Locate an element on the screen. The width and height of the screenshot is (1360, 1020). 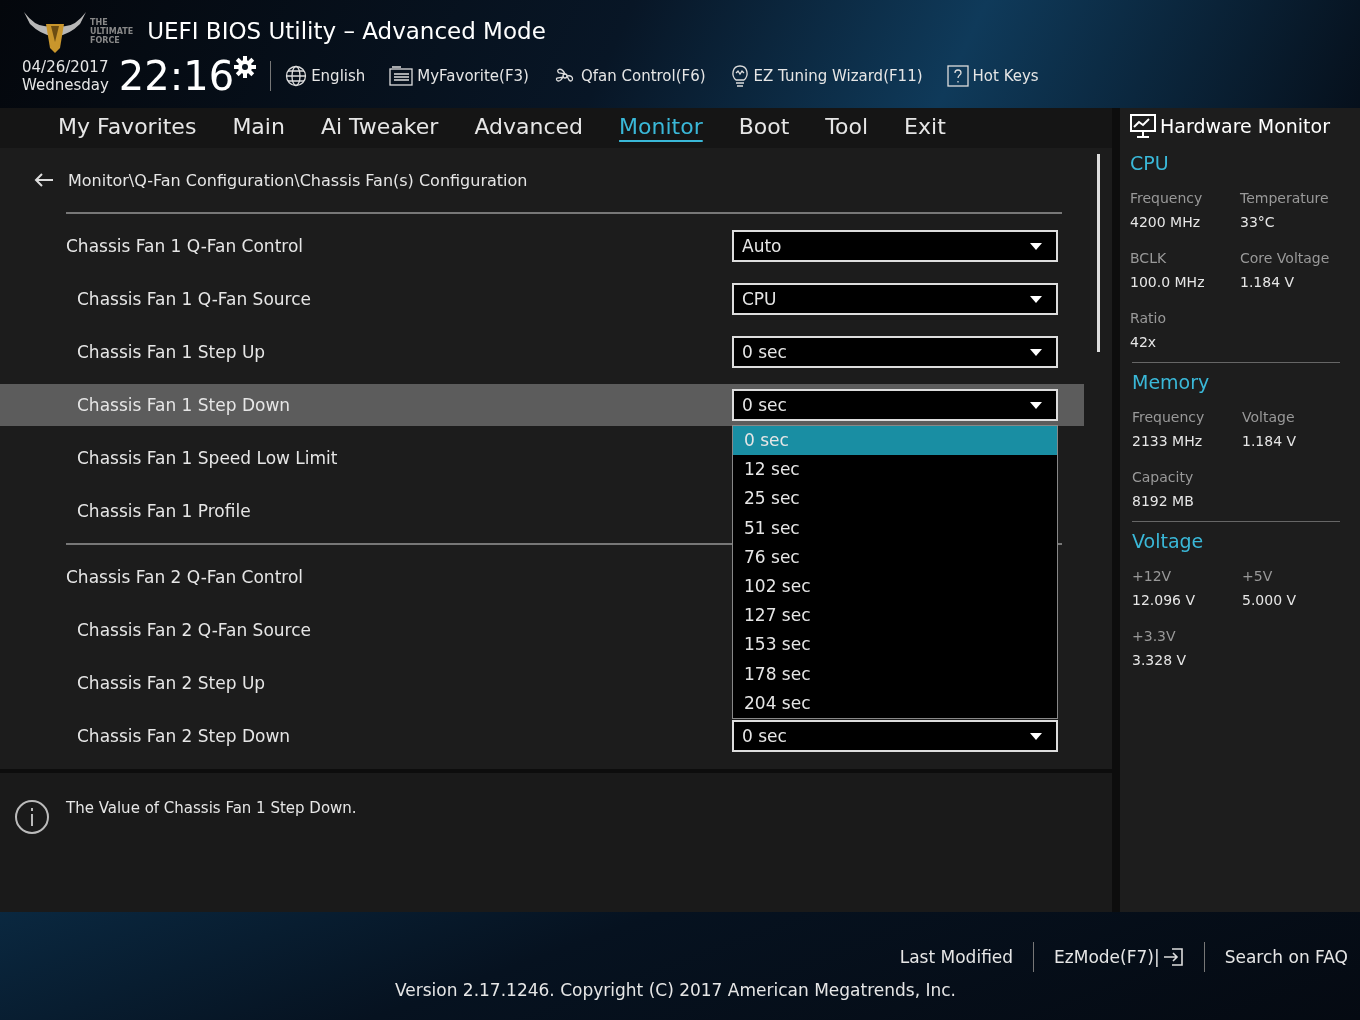
reading-label: +5V is located at coordinates (1258, 576).